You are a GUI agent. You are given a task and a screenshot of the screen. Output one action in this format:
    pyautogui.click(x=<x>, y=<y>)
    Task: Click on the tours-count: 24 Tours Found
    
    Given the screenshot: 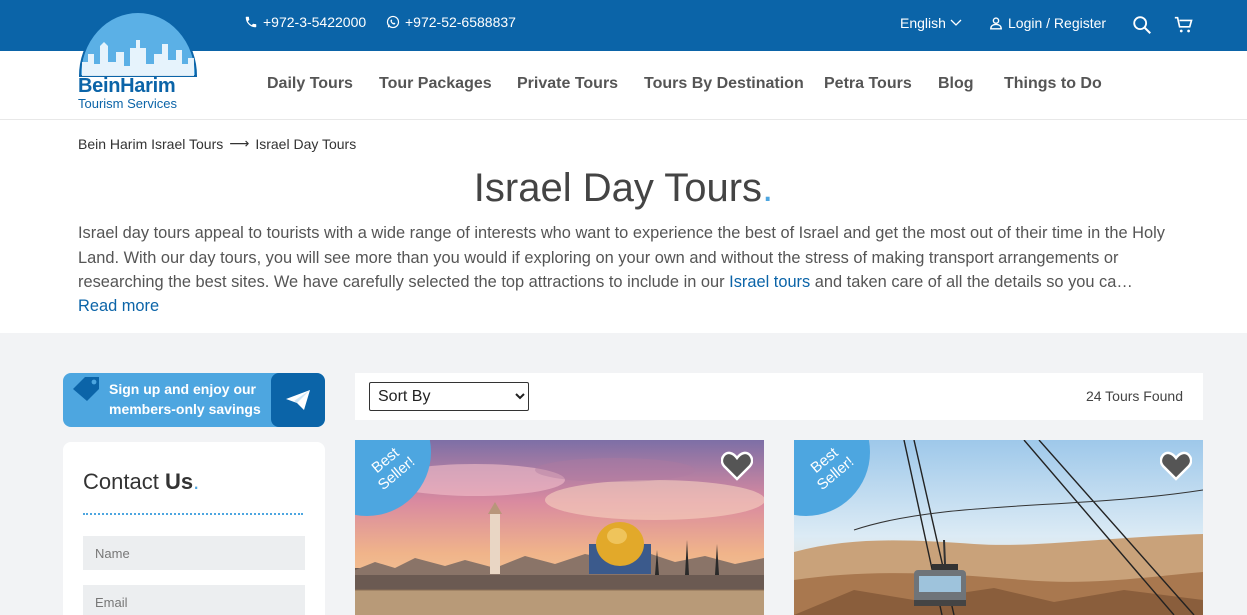 What is the action you would take?
    pyautogui.click(x=1134, y=396)
    